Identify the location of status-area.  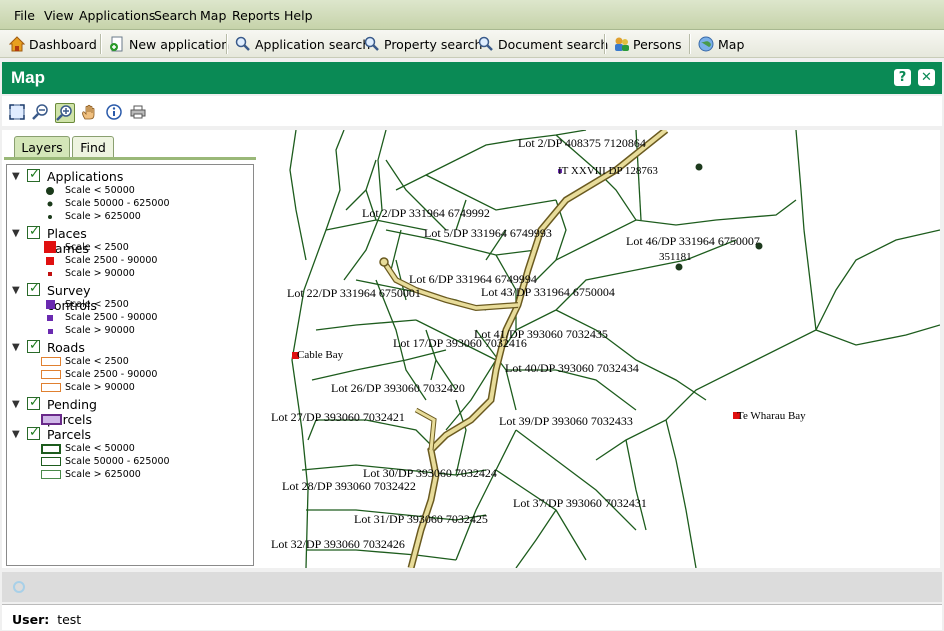
(472, 587).